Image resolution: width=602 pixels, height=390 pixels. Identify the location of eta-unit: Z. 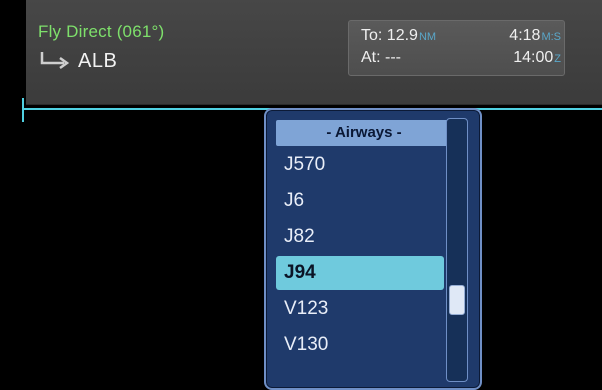
(557, 59).